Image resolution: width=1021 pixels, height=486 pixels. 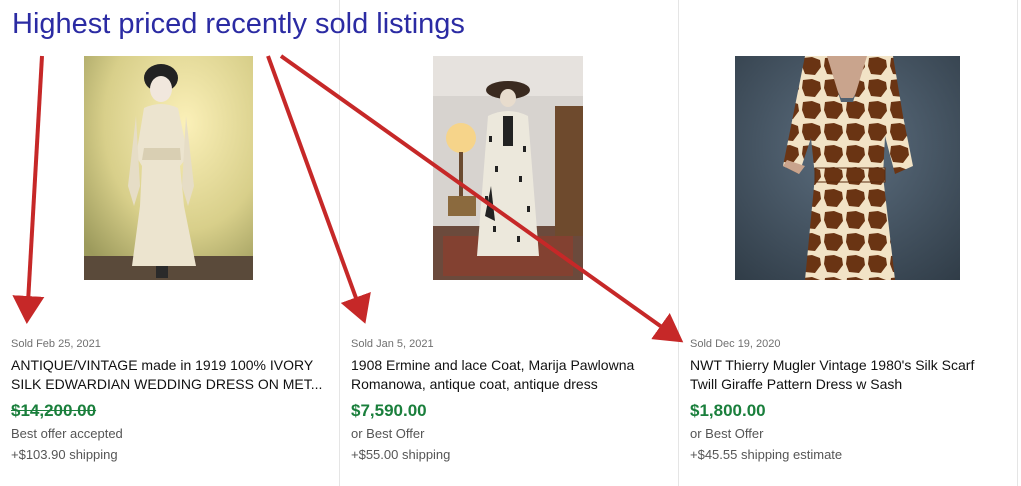 I want to click on sold-date: Sold Dec 19, 2020, so click(x=735, y=344).